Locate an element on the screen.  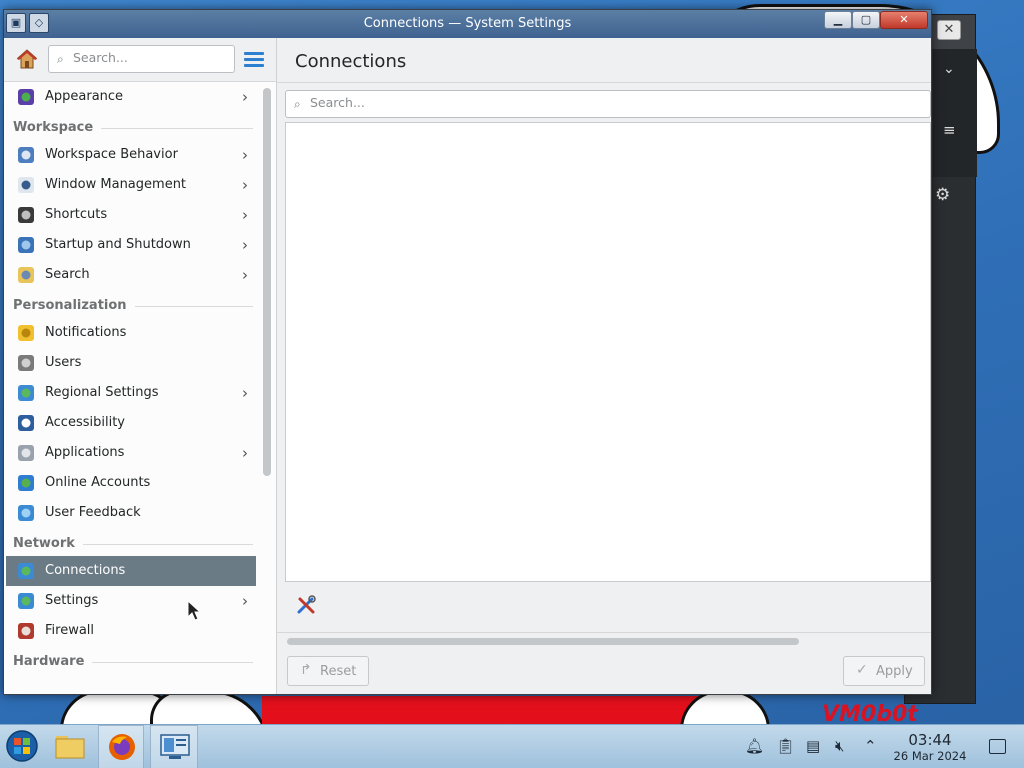
close-button: ✕ is located at coordinates (904, 20).